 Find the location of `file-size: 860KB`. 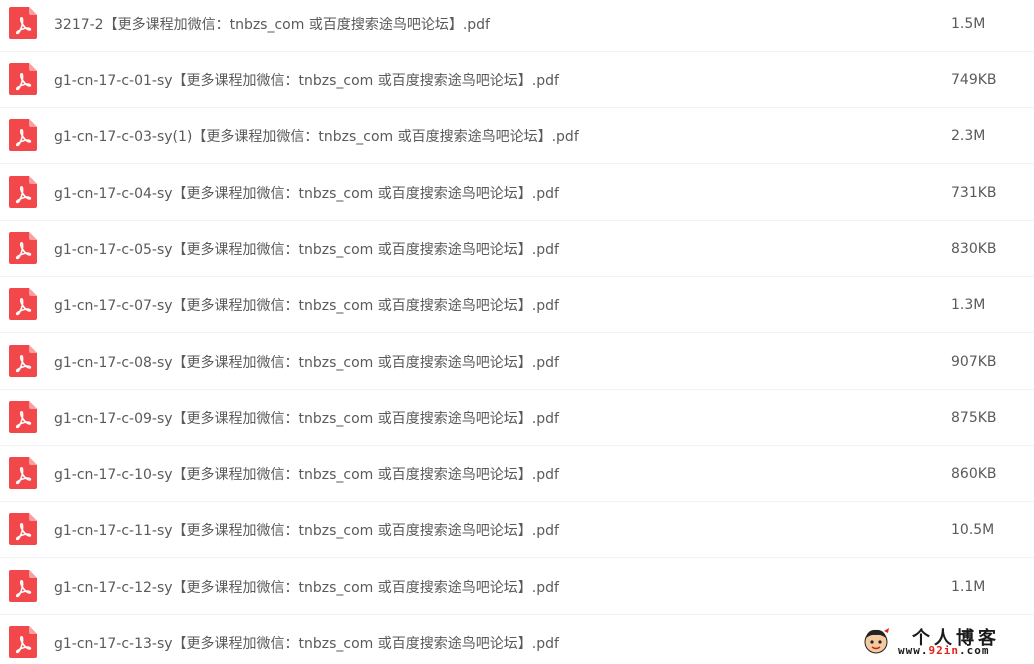

file-size: 860KB is located at coordinates (974, 473).